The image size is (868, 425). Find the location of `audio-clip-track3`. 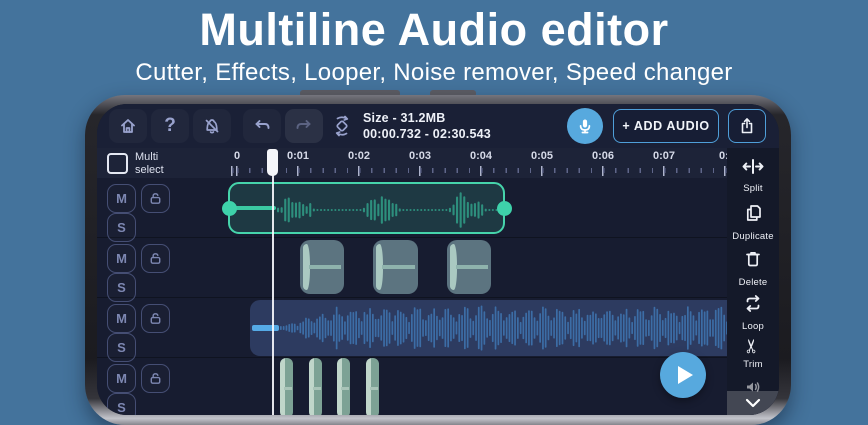

audio-clip-track3 is located at coordinates (497, 328).